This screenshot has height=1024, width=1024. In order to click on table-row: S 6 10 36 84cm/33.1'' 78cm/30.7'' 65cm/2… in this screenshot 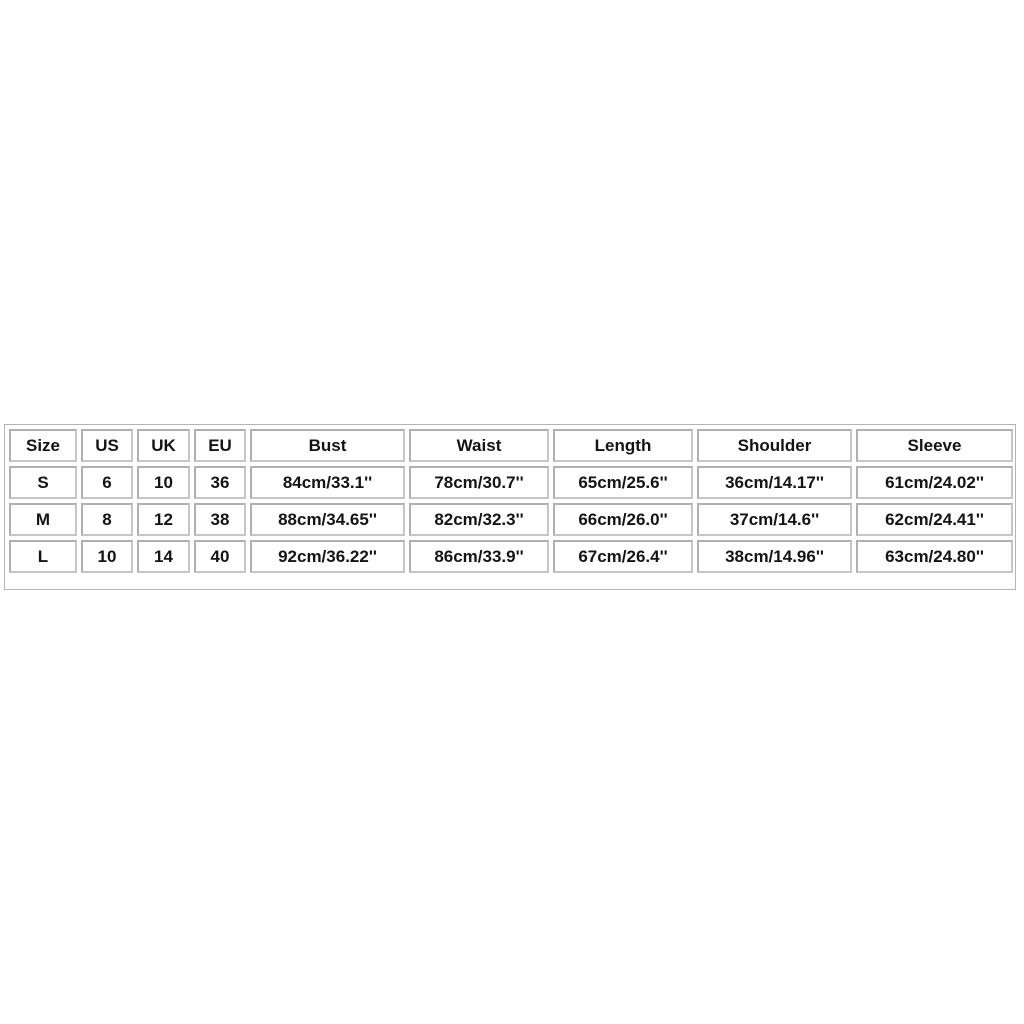, I will do `click(511, 482)`.